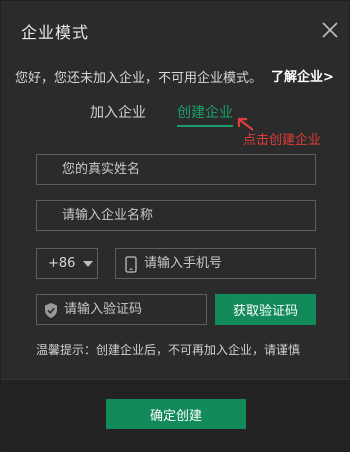 This screenshot has width=350, height=452. I want to click on country-code-select: +86, so click(67, 263).